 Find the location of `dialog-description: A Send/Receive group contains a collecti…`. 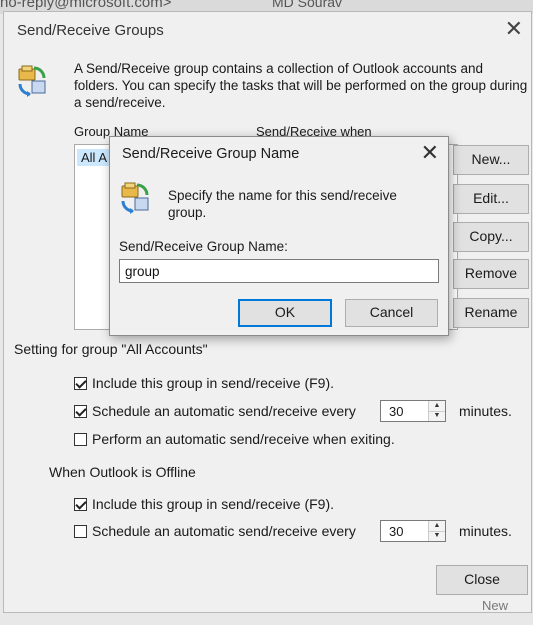

dialog-description: A Send/Receive group contains a collecti… is located at coordinates (301, 85).